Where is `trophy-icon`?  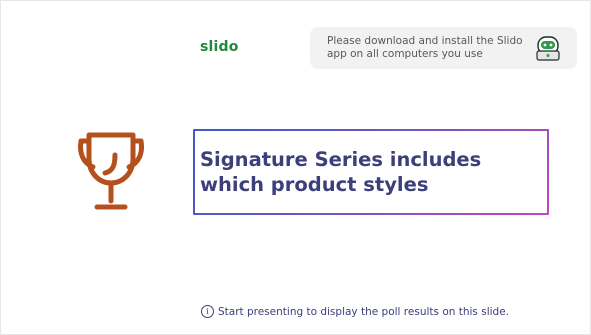 trophy-icon is located at coordinates (111, 171).